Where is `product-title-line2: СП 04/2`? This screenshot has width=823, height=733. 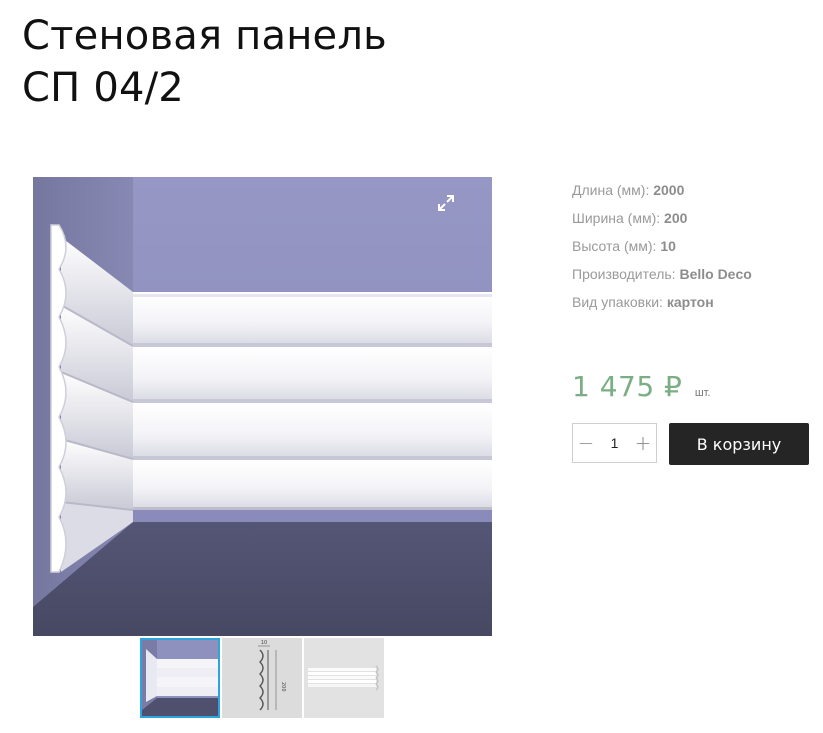 product-title-line2: СП 04/2 is located at coordinates (103, 88).